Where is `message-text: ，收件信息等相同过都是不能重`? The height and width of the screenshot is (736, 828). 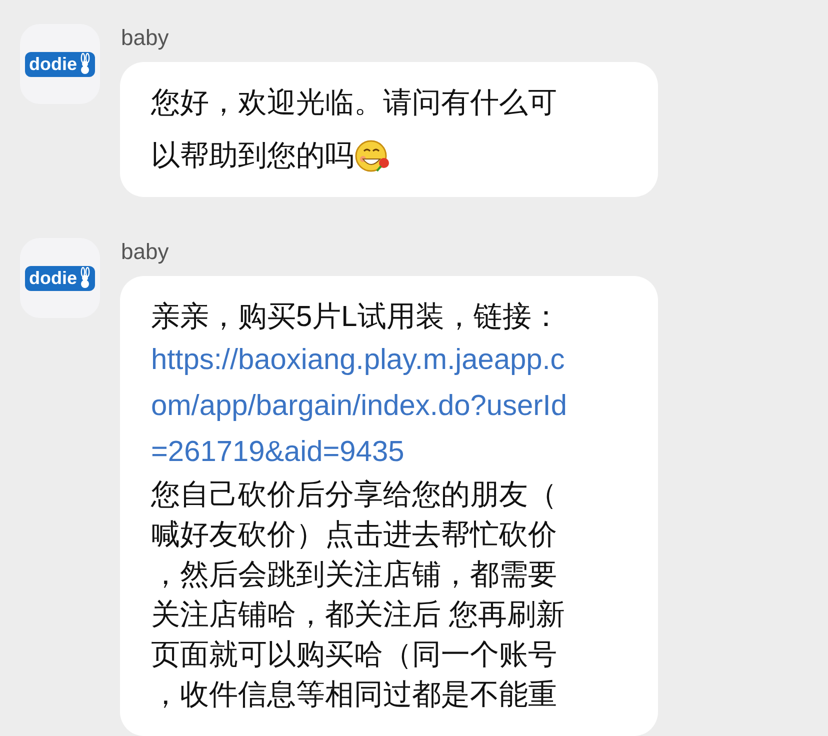
message-text: ，收件信息等相同过都是不能重 is located at coordinates (354, 695).